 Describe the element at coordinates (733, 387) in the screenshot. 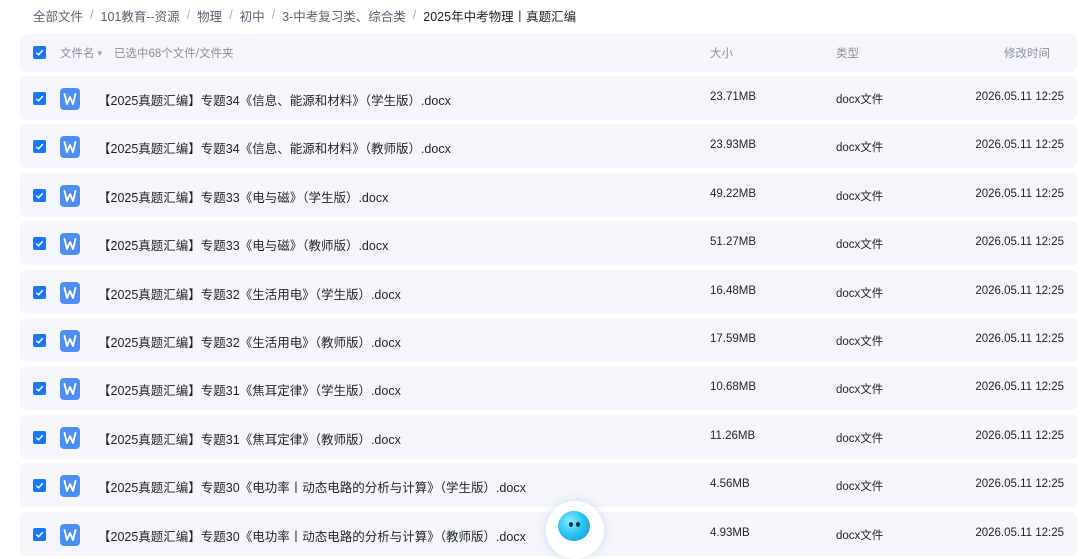

I see `file-size: 10.68MB` at that location.